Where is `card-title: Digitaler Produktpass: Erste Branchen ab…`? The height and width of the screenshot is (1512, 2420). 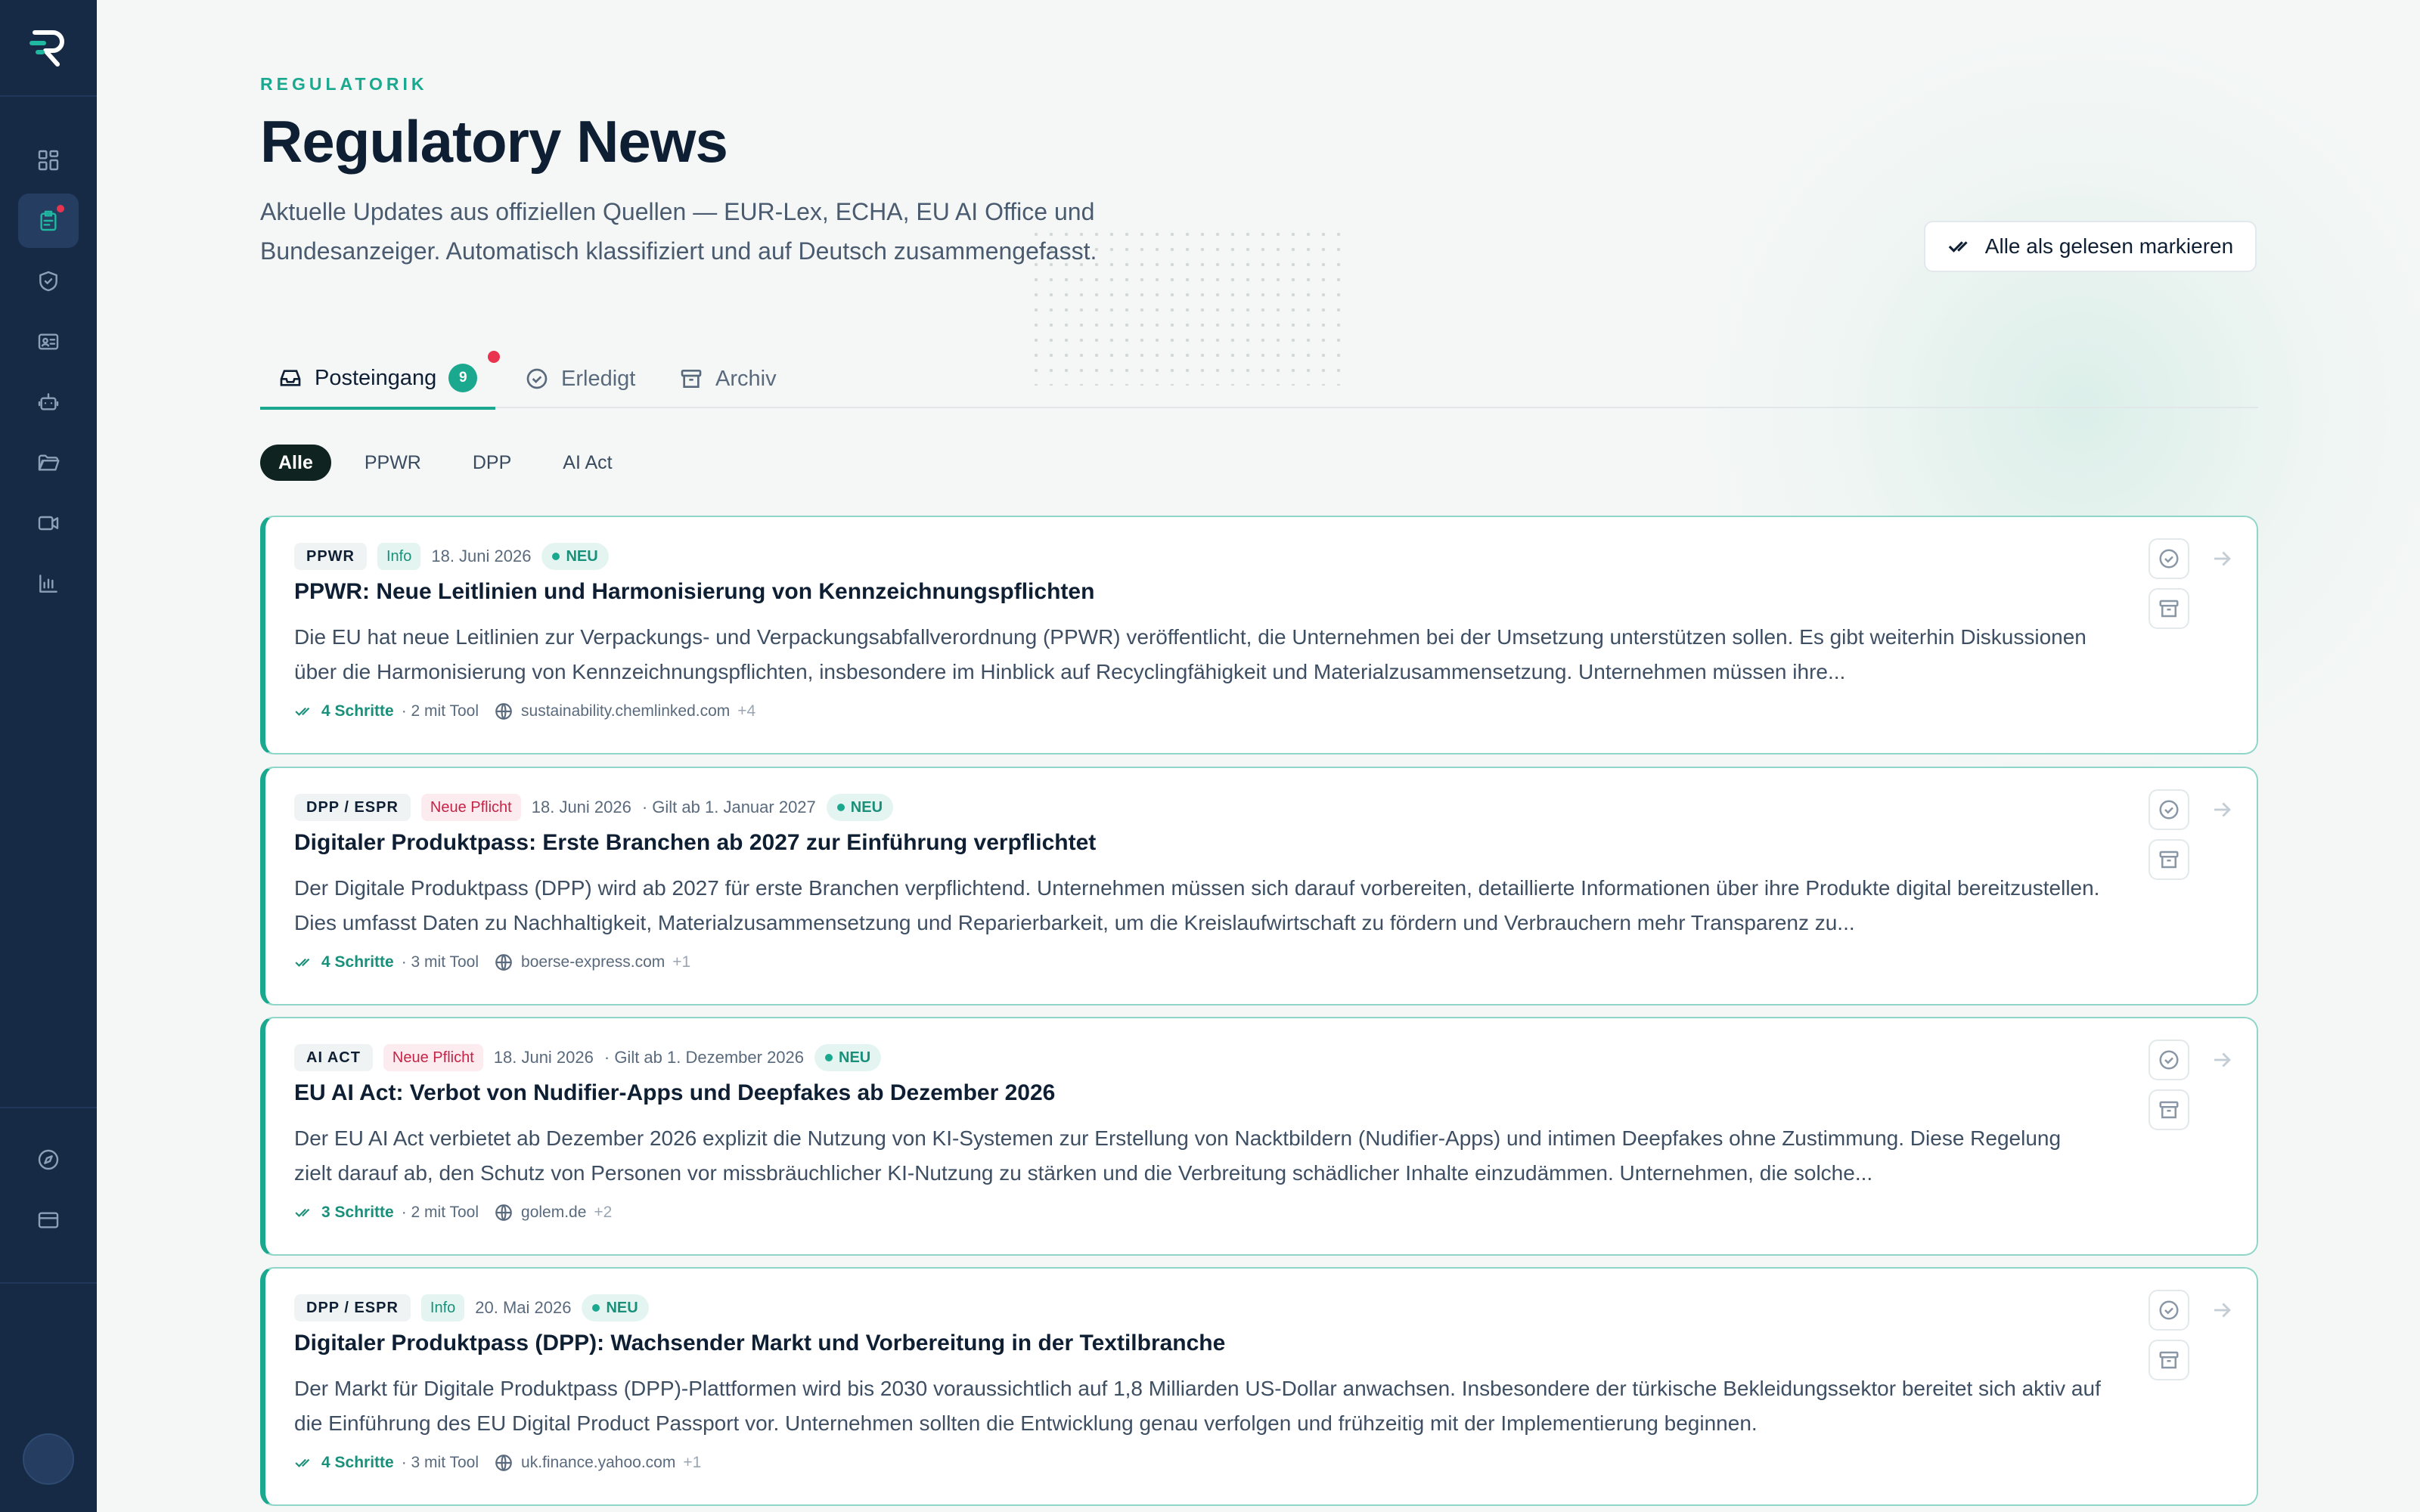
card-title: Digitaler Produktpass: Erste Branchen ab… is located at coordinates (695, 843).